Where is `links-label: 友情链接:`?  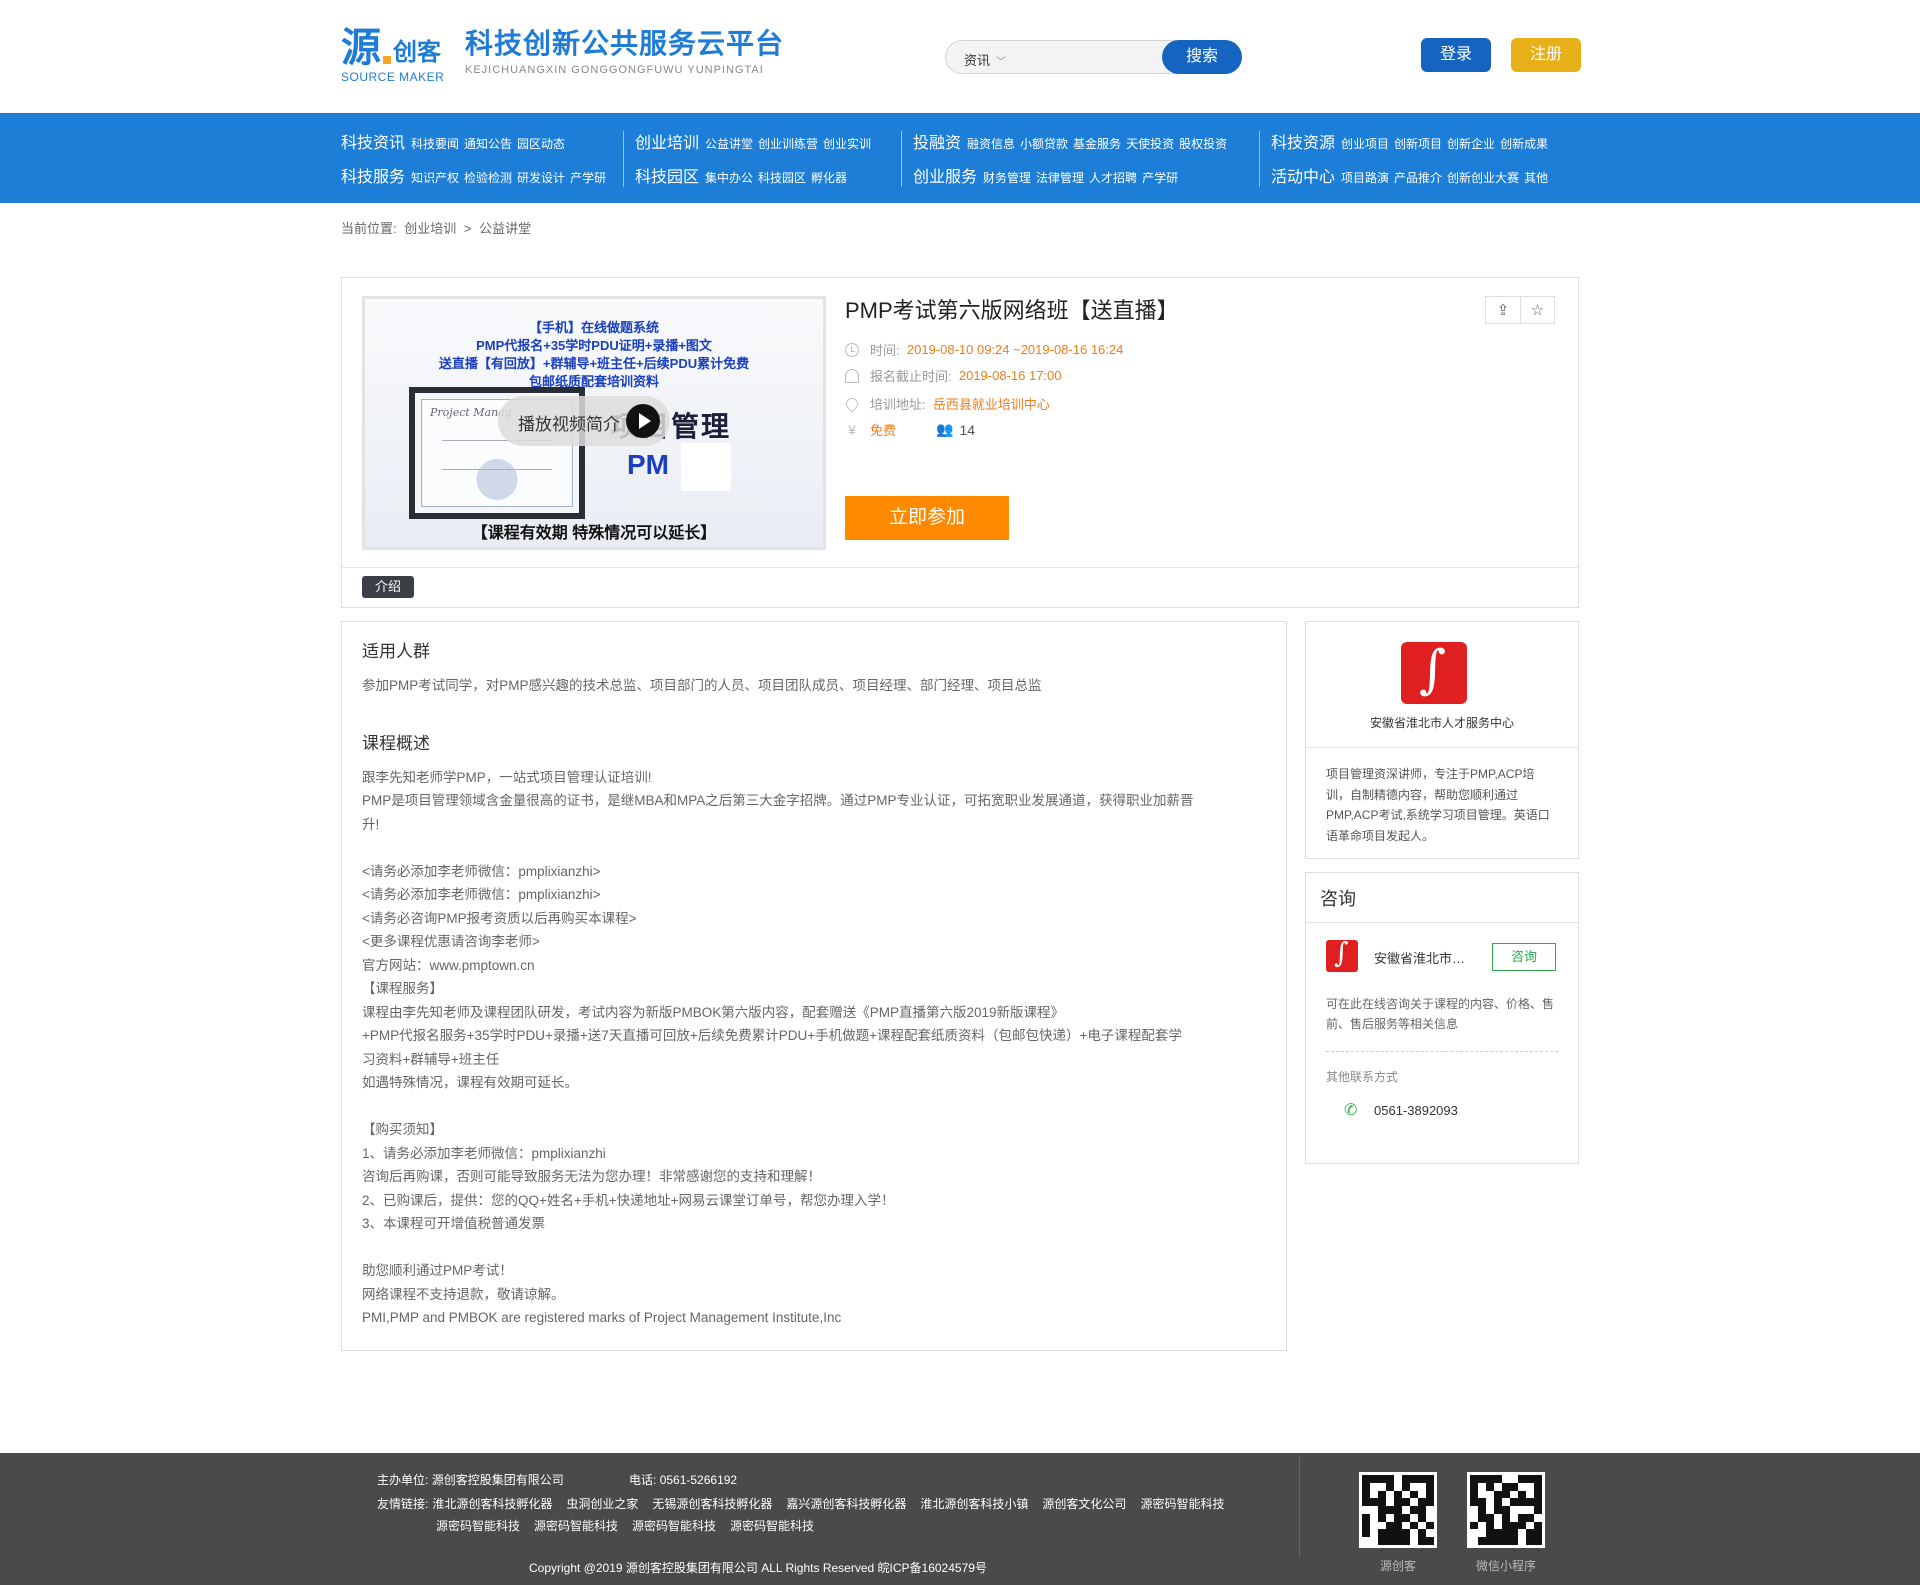 links-label: 友情链接: is located at coordinates (403, 1504).